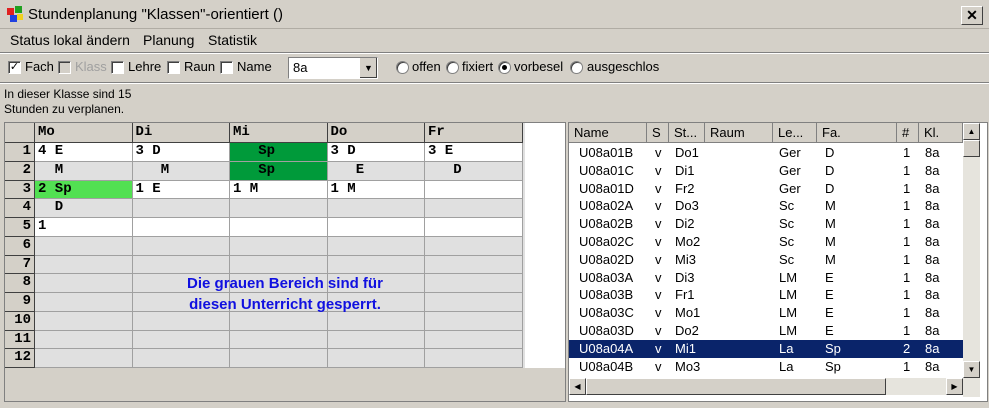  I want to click on timetable-cell: 4 E, so click(84, 152).